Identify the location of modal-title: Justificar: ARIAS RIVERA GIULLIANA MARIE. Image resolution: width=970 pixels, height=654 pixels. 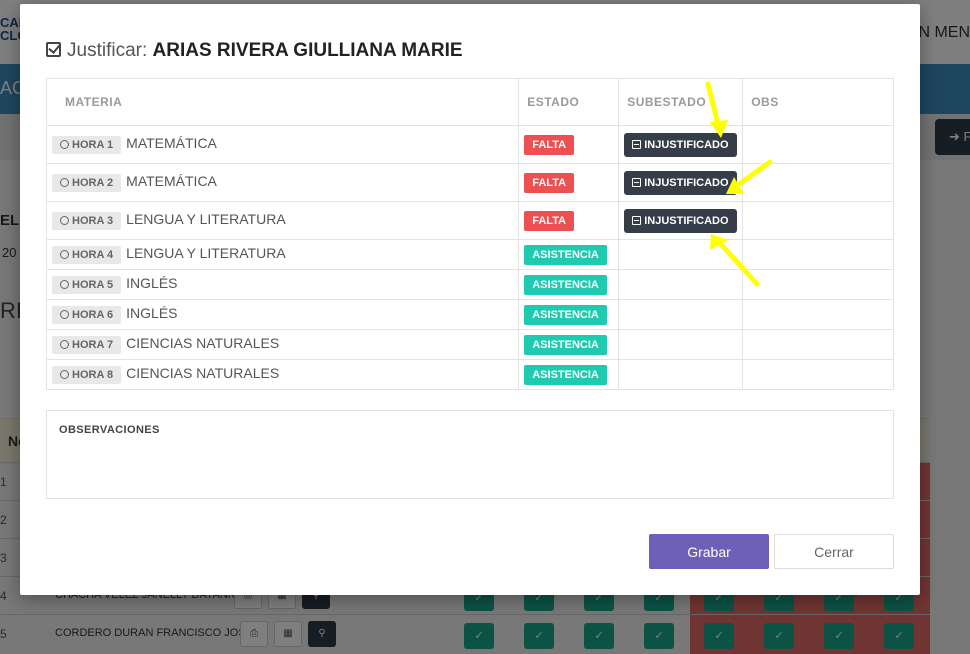
(254, 51).